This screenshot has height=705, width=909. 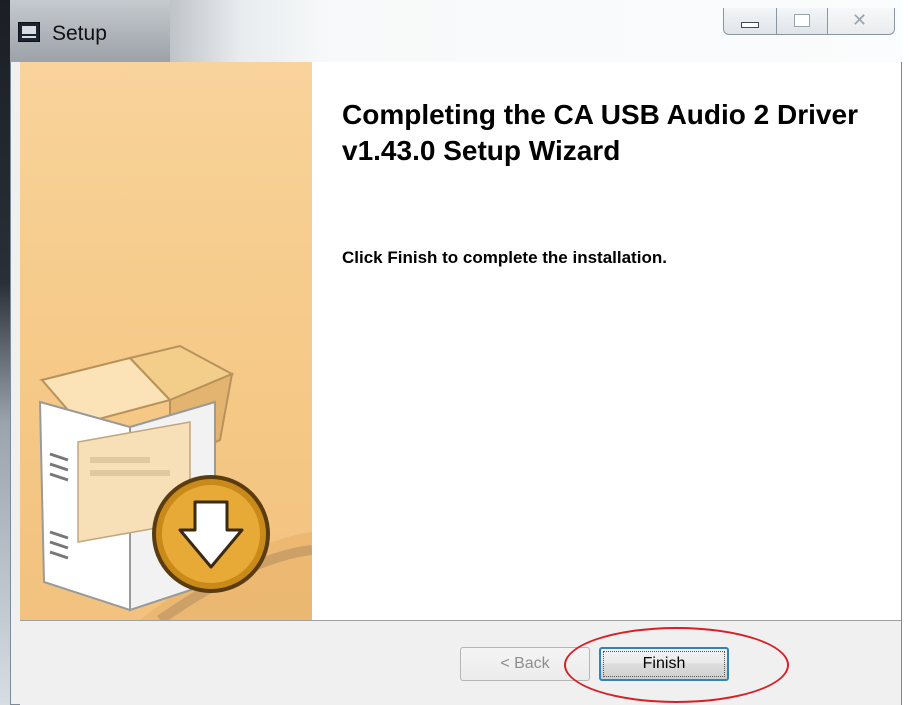 What do you see at coordinates (79, 33) in the screenshot?
I see `window-title: Setup` at bounding box center [79, 33].